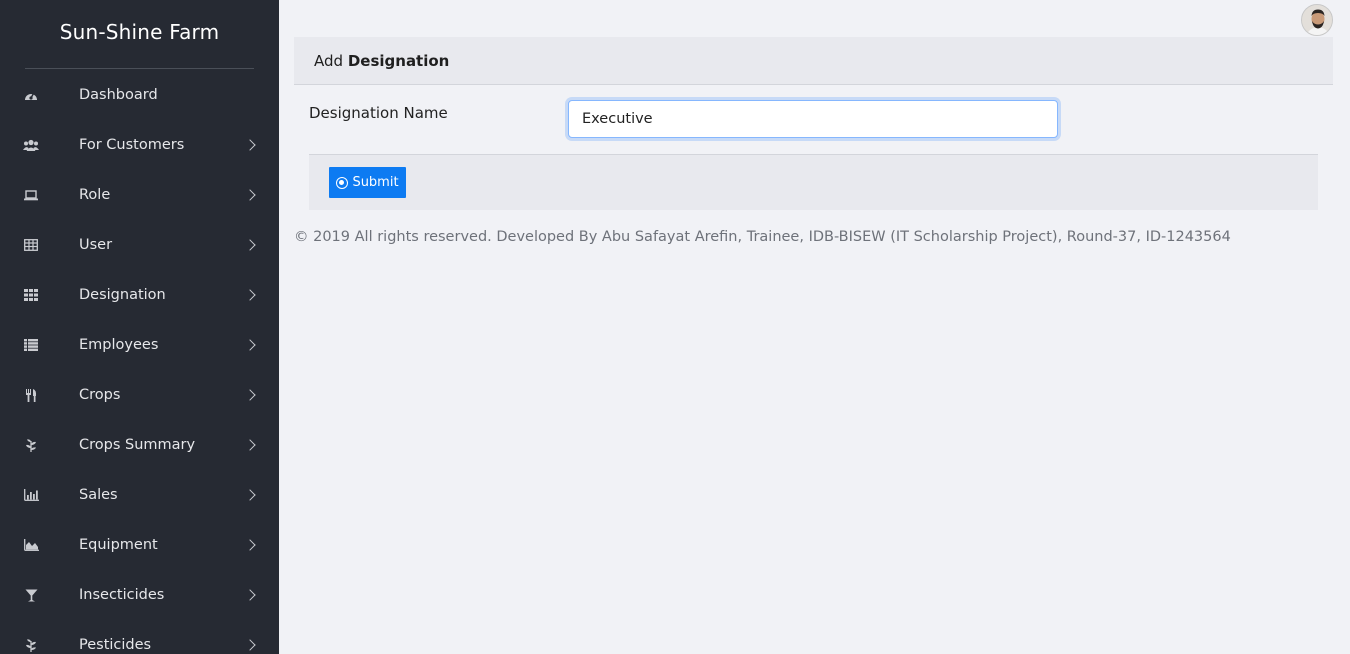 Image resolution: width=1350 pixels, height=654 pixels. I want to click on sidebar-item-role: Role, so click(139, 195).